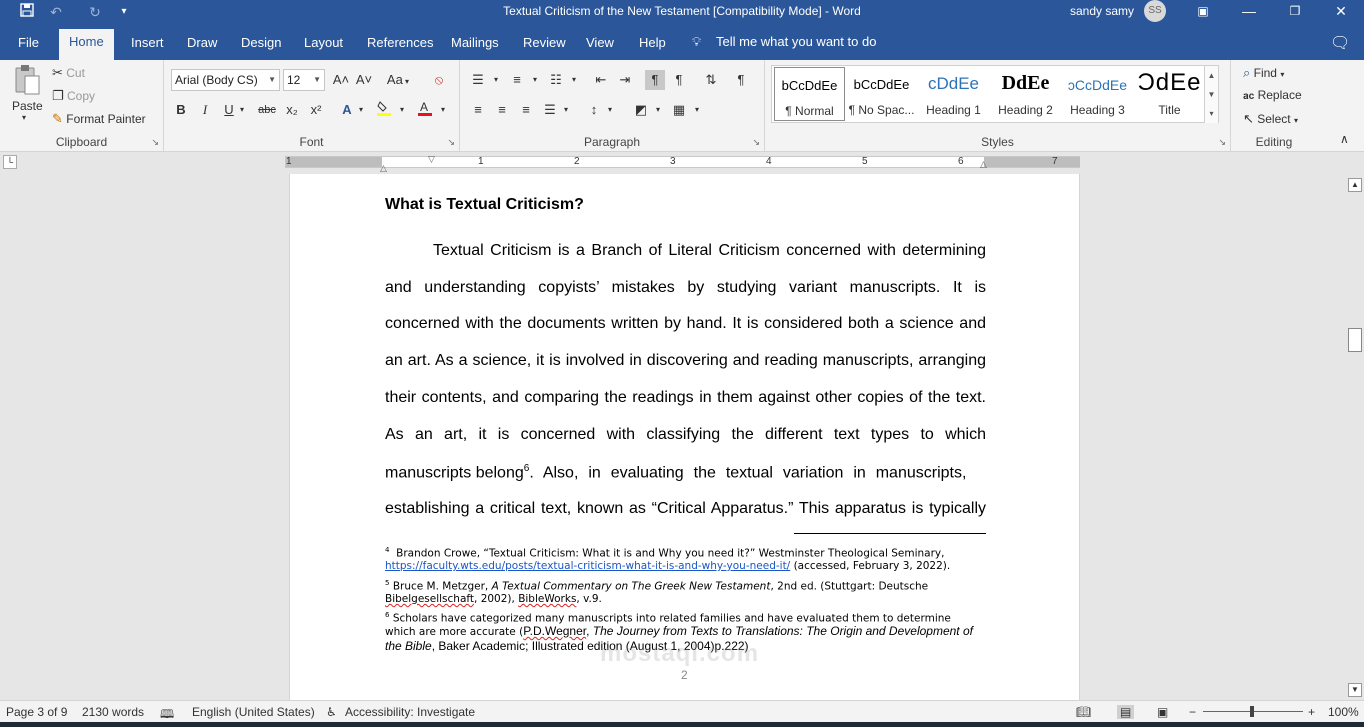 The width and height of the screenshot is (1364, 727). I want to click on replace-button: 𝐚𝐜 Replace, so click(1272, 95).